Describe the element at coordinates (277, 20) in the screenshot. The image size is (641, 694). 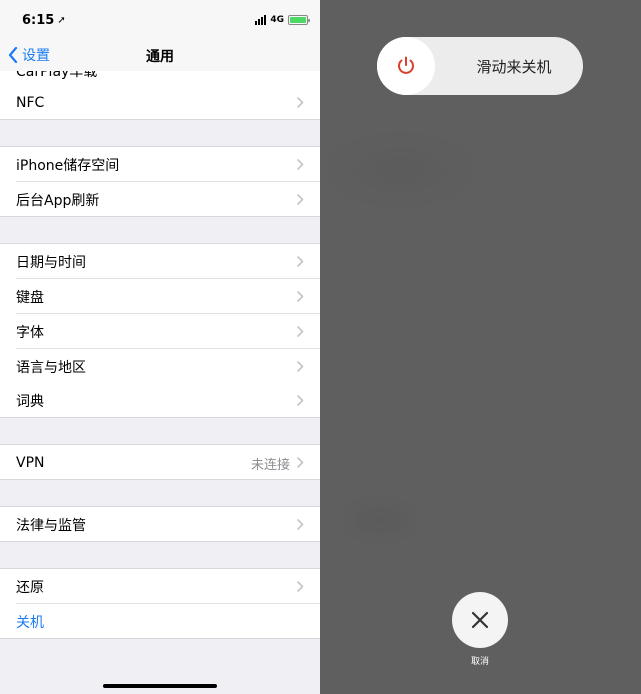
I see `network-type: 4G` at that location.